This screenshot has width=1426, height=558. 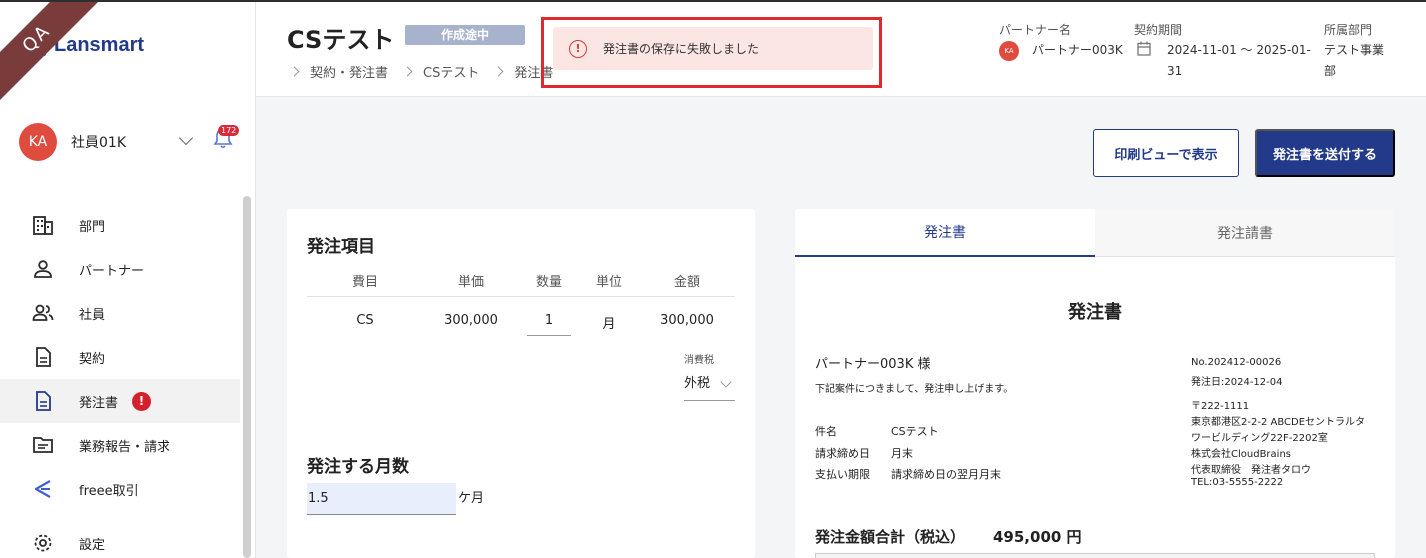 I want to click on column-header: 単価, so click(x=470, y=282).